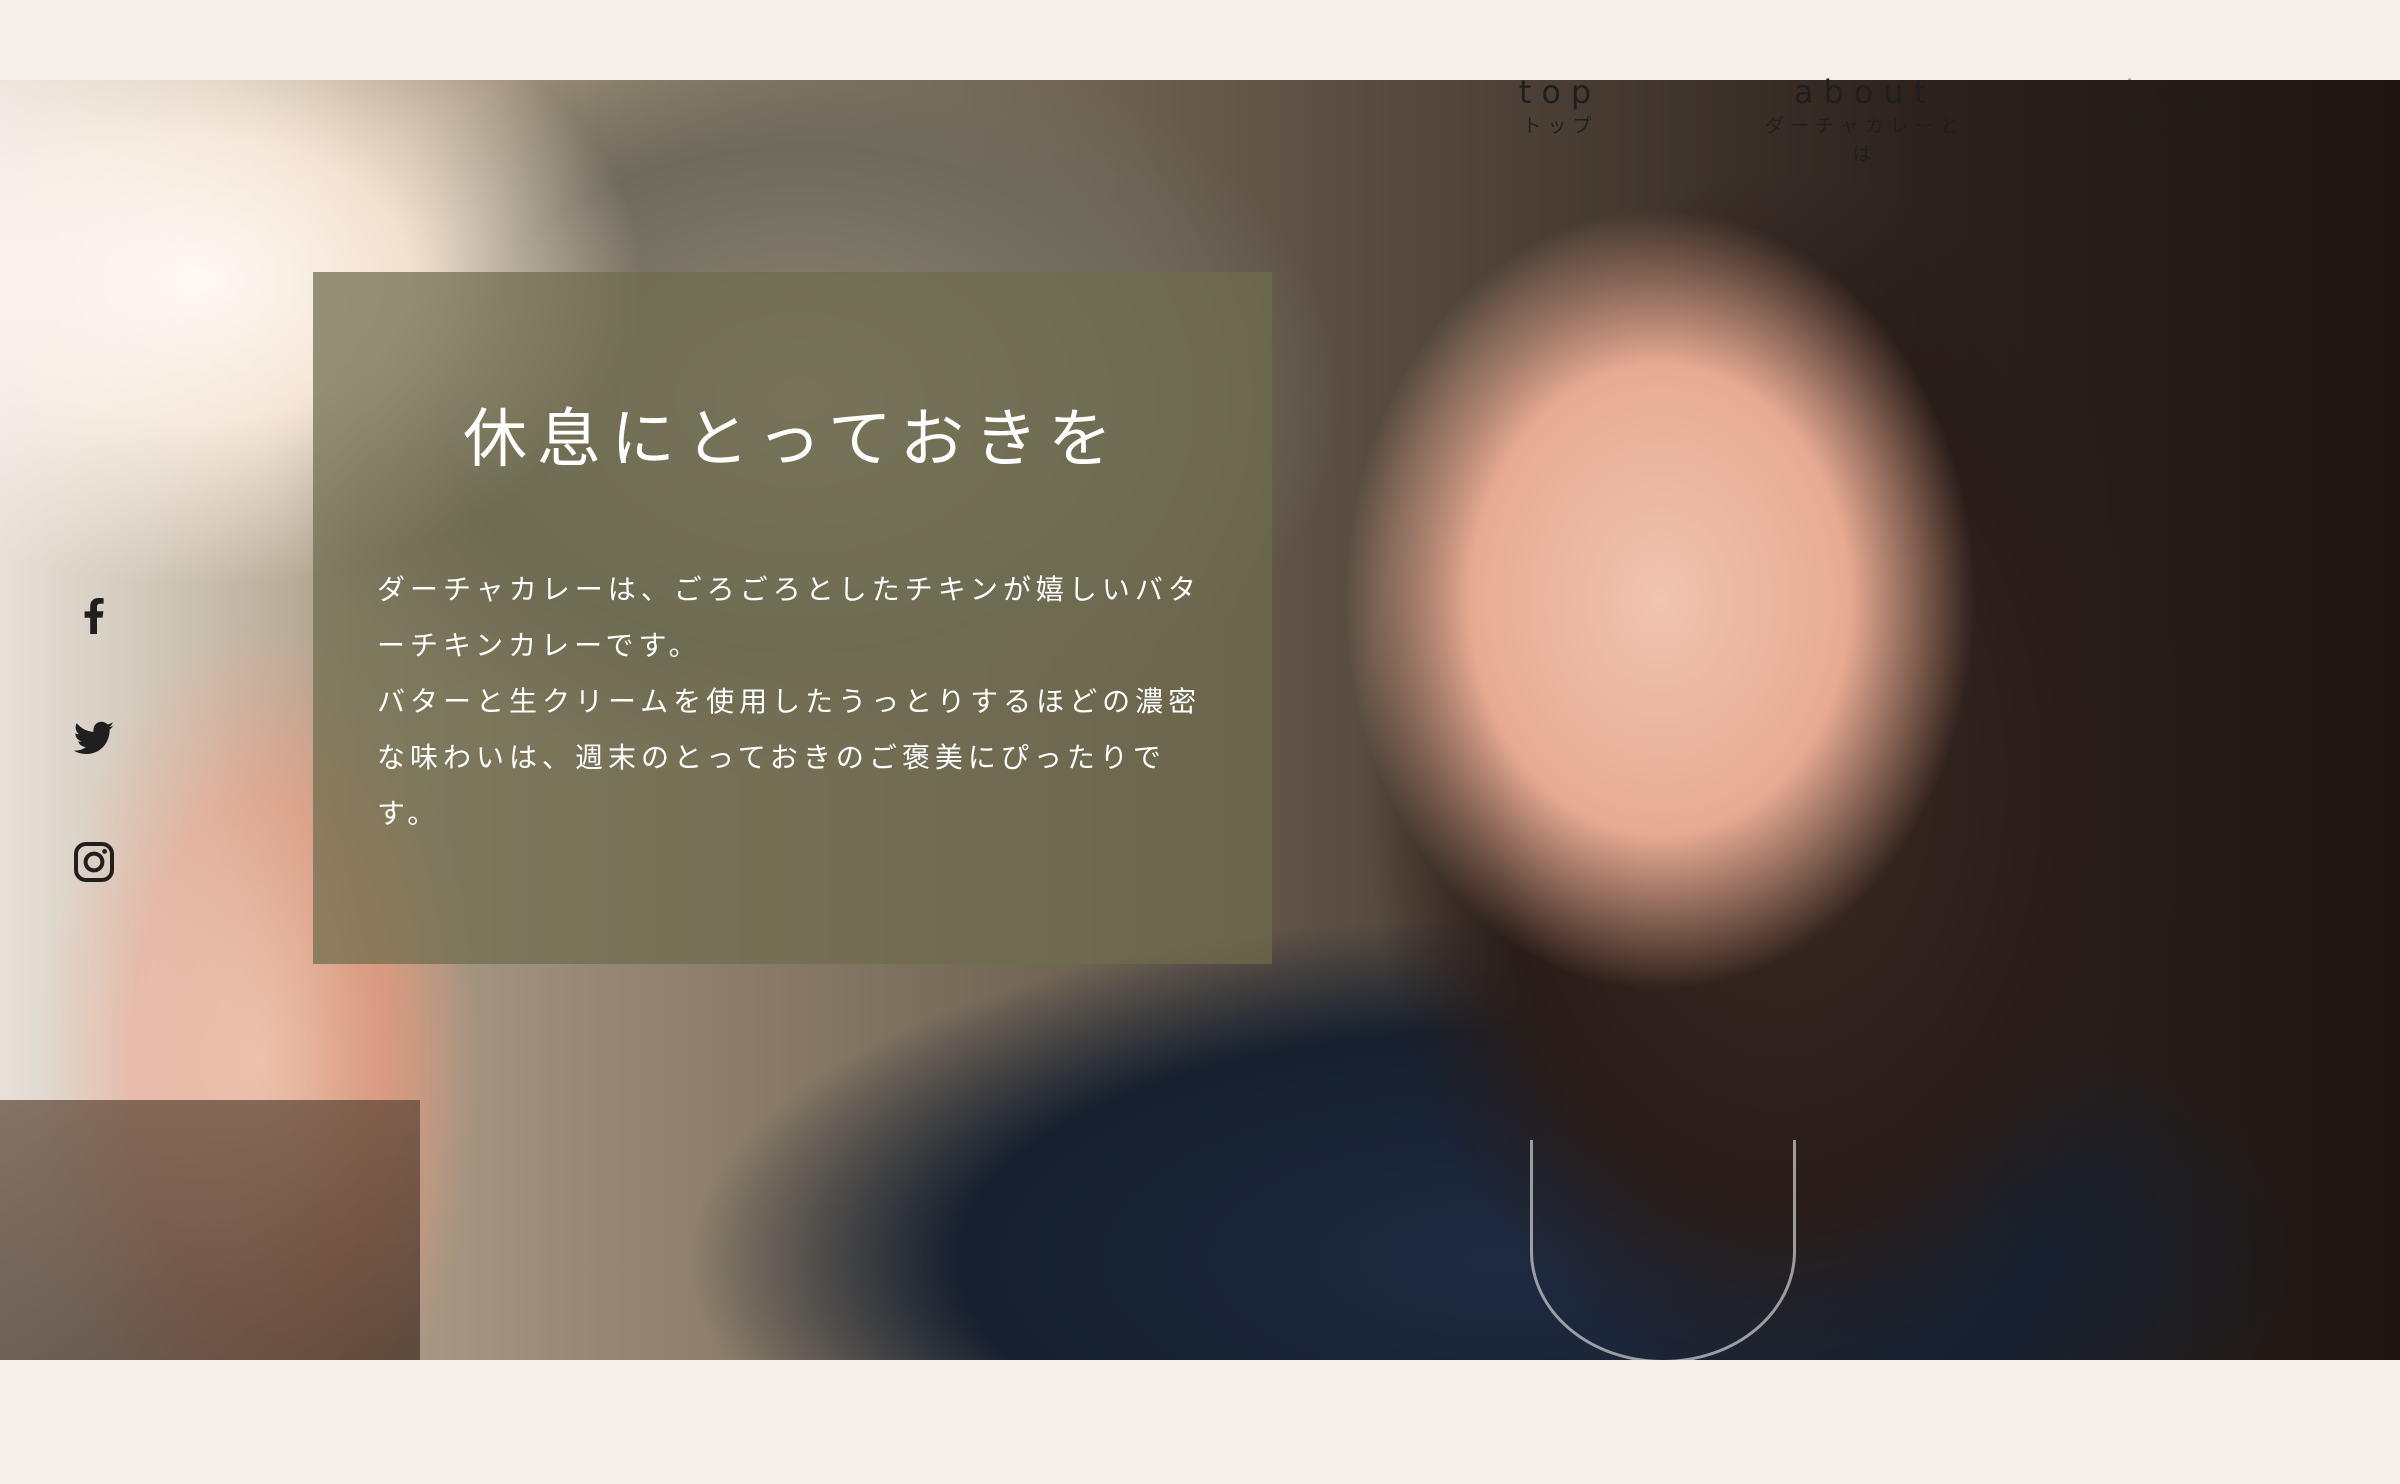 This screenshot has height=1484, width=2400. Describe the element at coordinates (1663, 1250) in the screenshot. I see `hero-necklace-detail` at that location.